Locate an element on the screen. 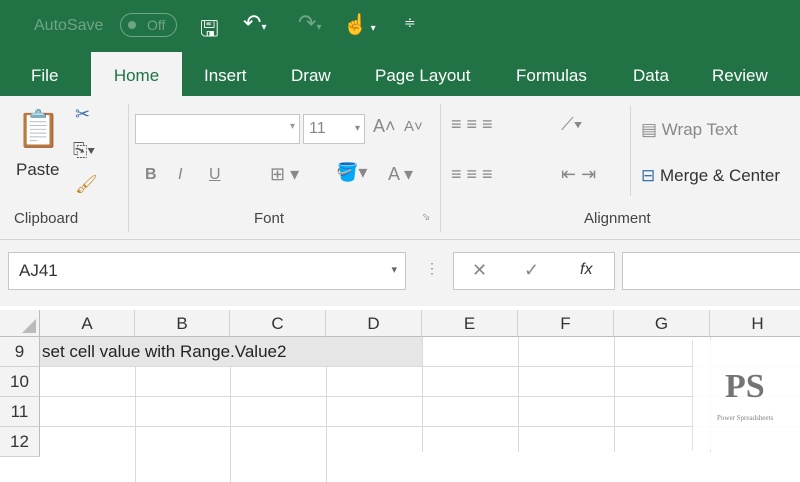 The width and height of the screenshot is (800, 482). tab-home: Home is located at coordinates (136, 75).